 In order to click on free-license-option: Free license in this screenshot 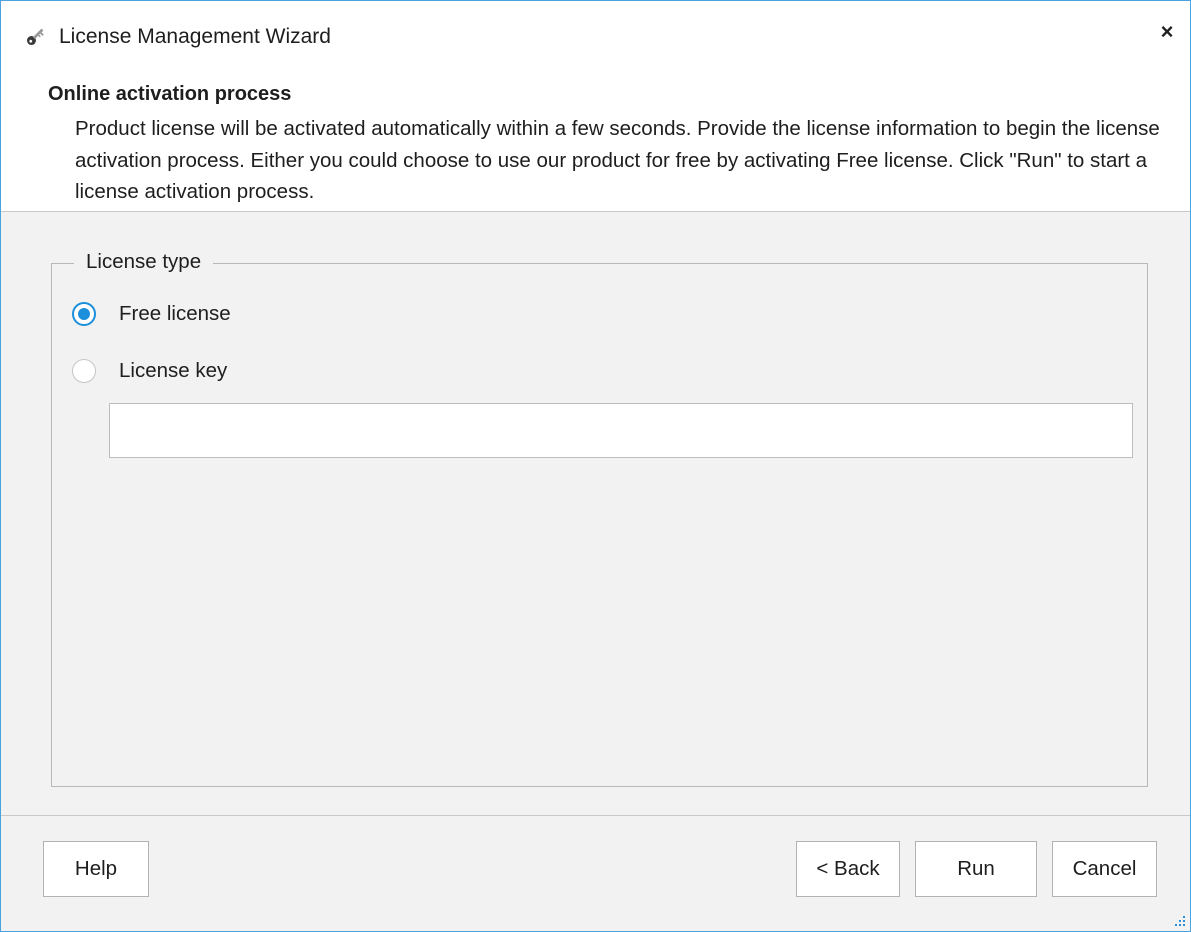, I will do `click(151, 314)`.